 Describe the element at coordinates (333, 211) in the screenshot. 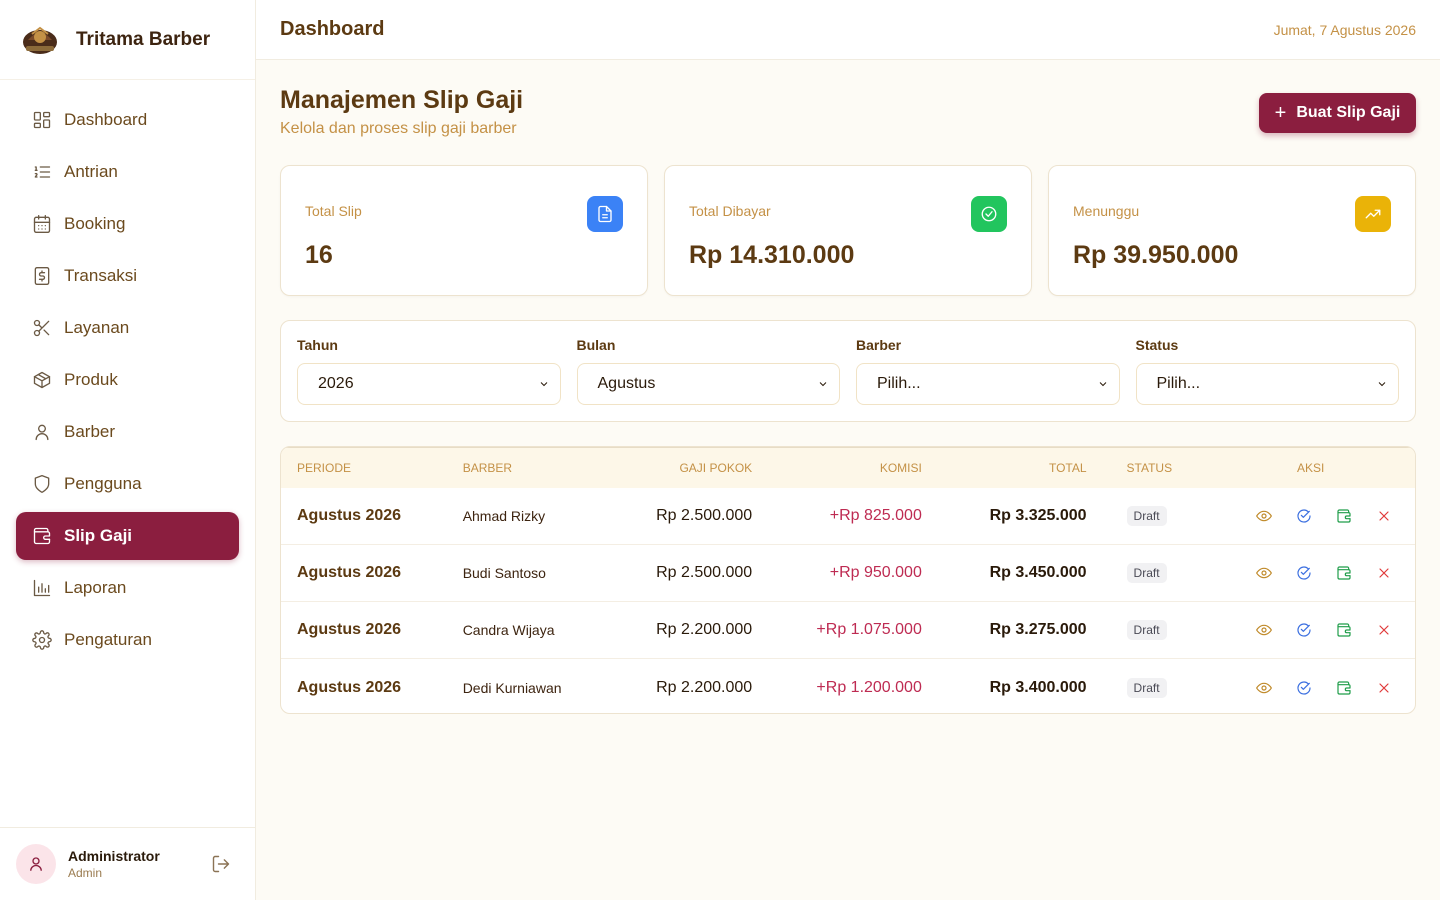

I see `stat-label: Total Slip` at that location.